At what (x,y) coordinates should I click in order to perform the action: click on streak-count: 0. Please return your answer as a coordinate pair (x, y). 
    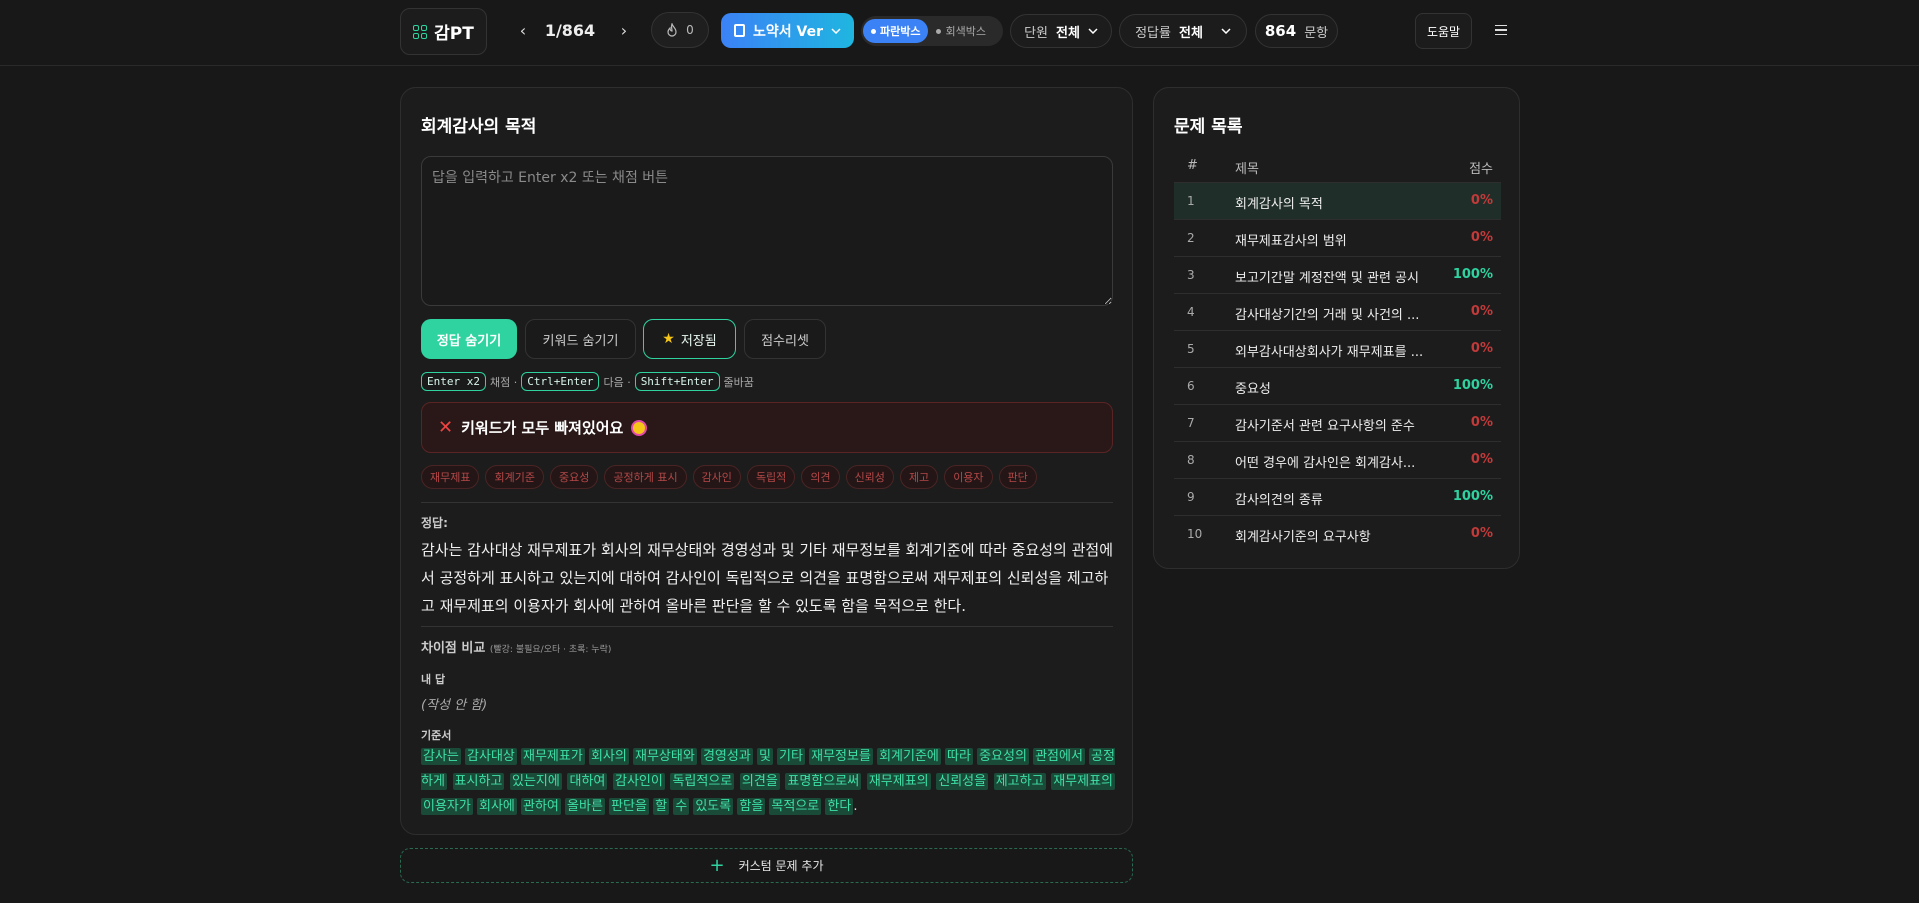
    Looking at the image, I should click on (690, 30).